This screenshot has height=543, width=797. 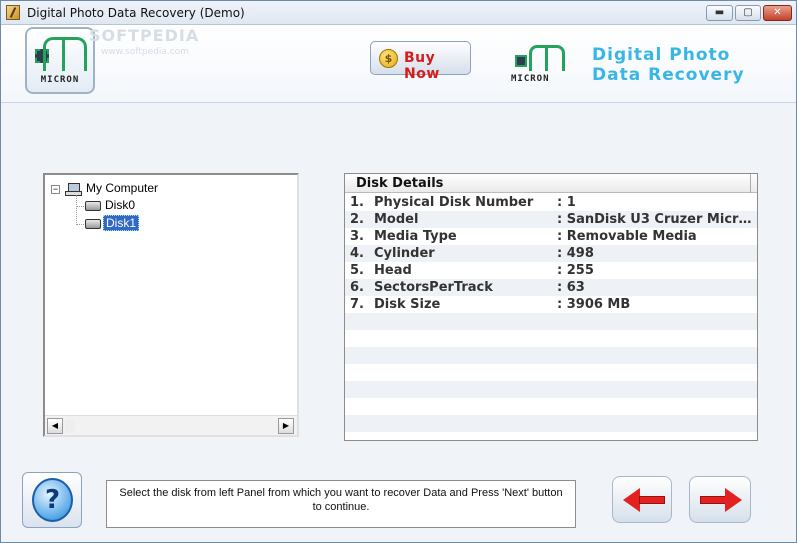 What do you see at coordinates (388, 58) in the screenshot?
I see `coin-icon: $` at bounding box center [388, 58].